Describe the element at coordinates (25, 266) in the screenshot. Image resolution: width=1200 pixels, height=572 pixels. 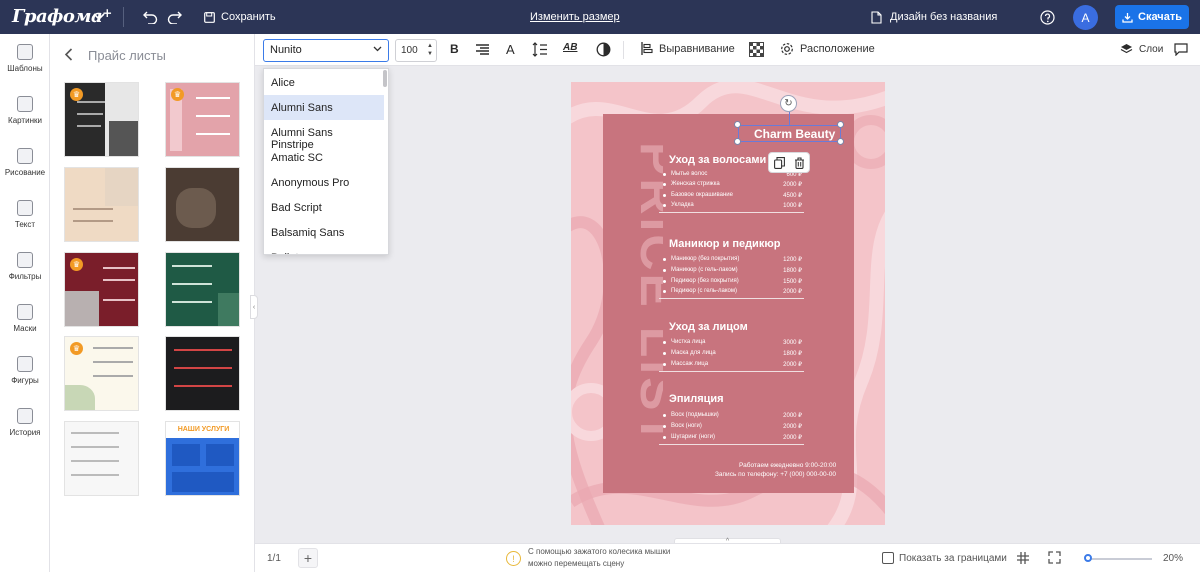
I see `rail-item-filters: Фильтры` at that location.